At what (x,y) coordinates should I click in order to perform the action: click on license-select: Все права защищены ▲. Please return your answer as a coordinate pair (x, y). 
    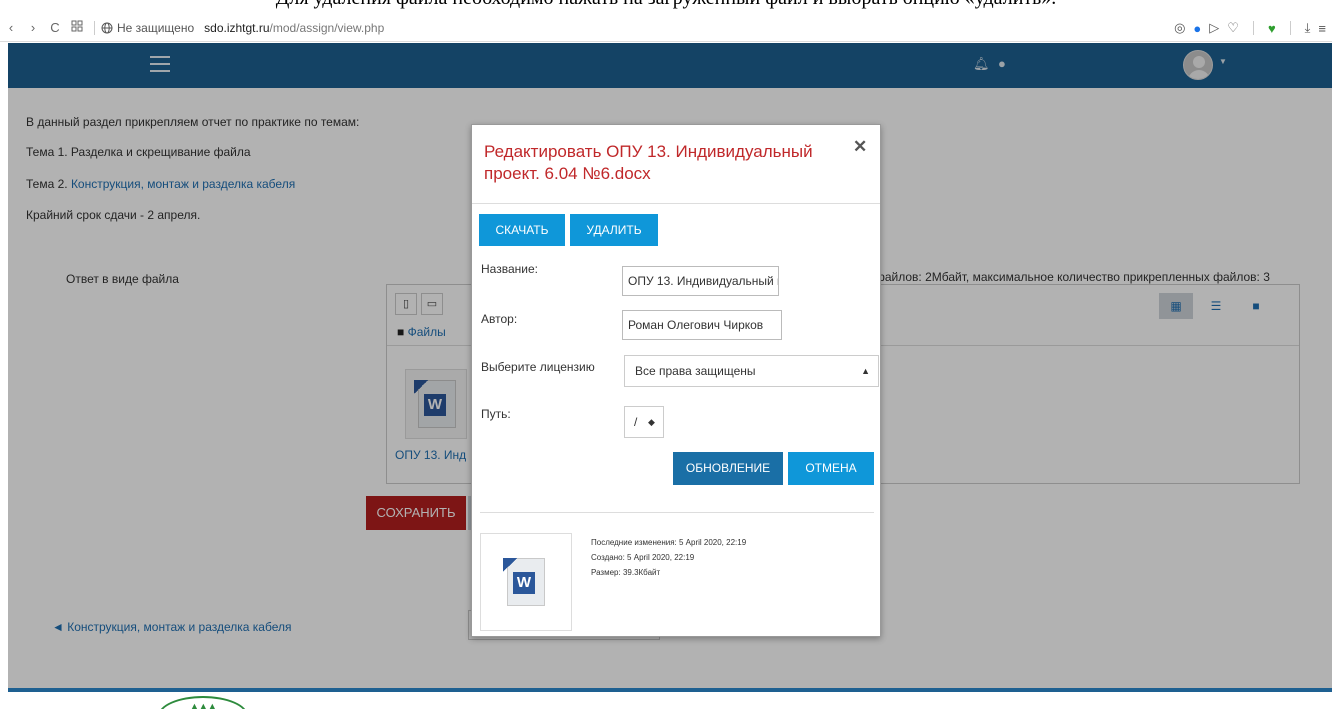
    Looking at the image, I should click on (751, 371).